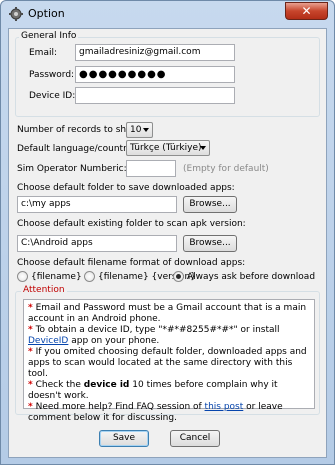 The image size is (335, 465). What do you see at coordinates (251, 277) in the screenshot?
I see `radio-always-ask-label: Always ask before download` at bounding box center [251, 277].